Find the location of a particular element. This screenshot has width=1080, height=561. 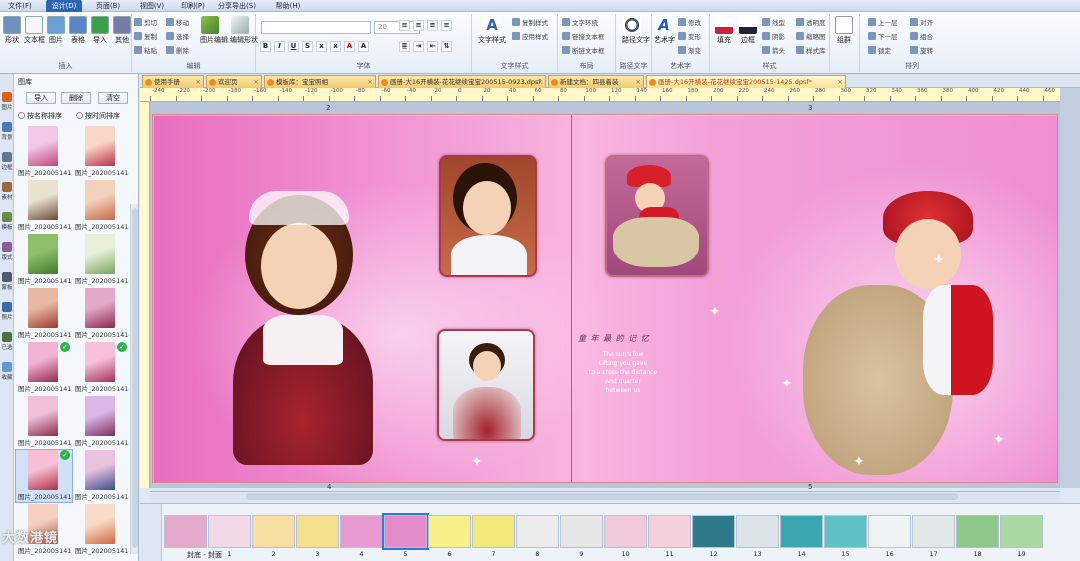

bring-forward-button: 上一层 is located at coordinates (883, 23).